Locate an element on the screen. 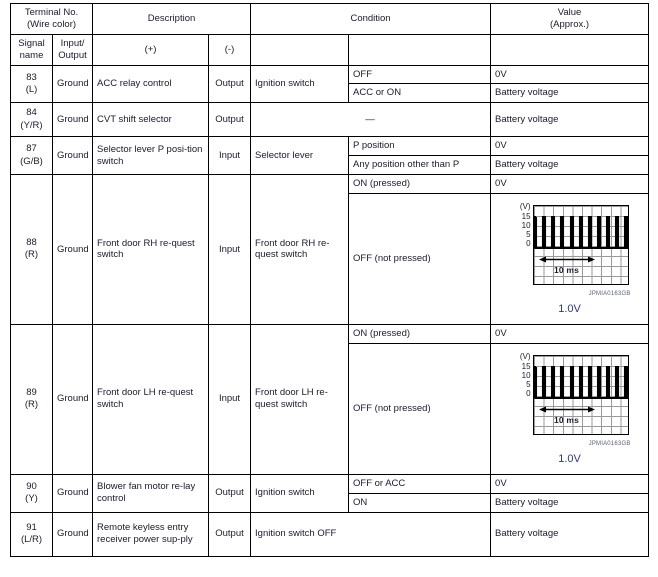  terminal-wire-color: (L) is located at coordinates (31, 89).